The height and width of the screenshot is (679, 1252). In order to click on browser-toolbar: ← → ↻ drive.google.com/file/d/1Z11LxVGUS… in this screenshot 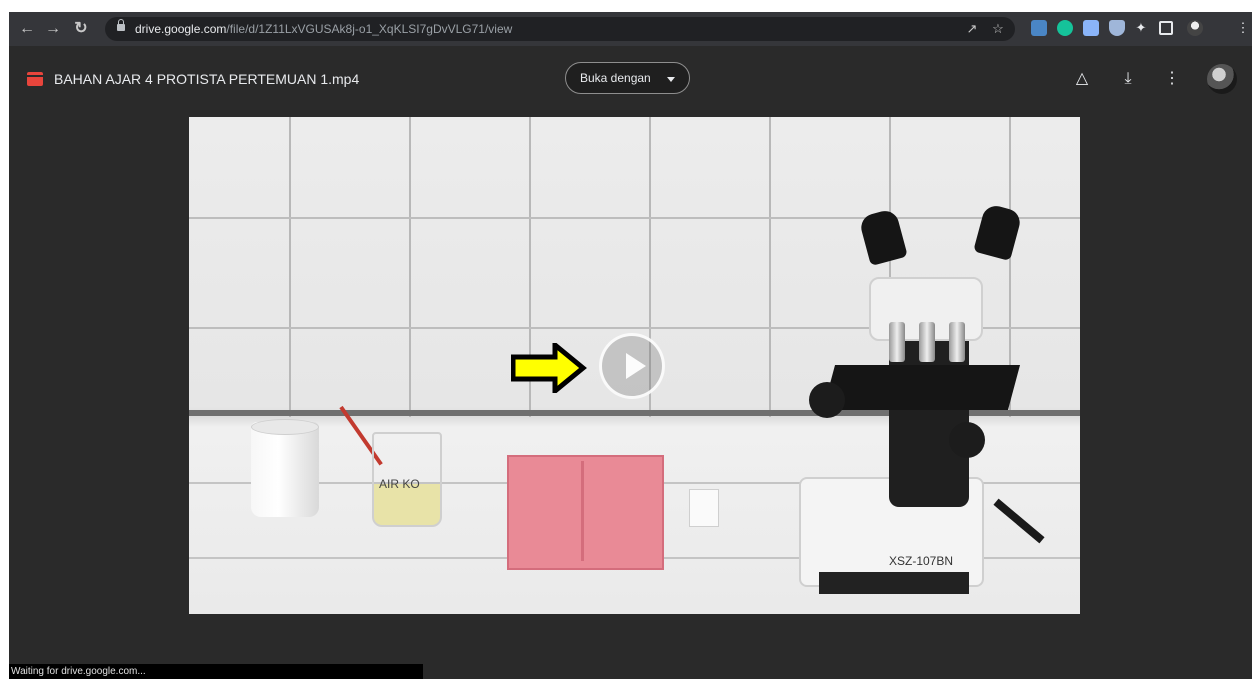, I will do `click(630, 29)`.